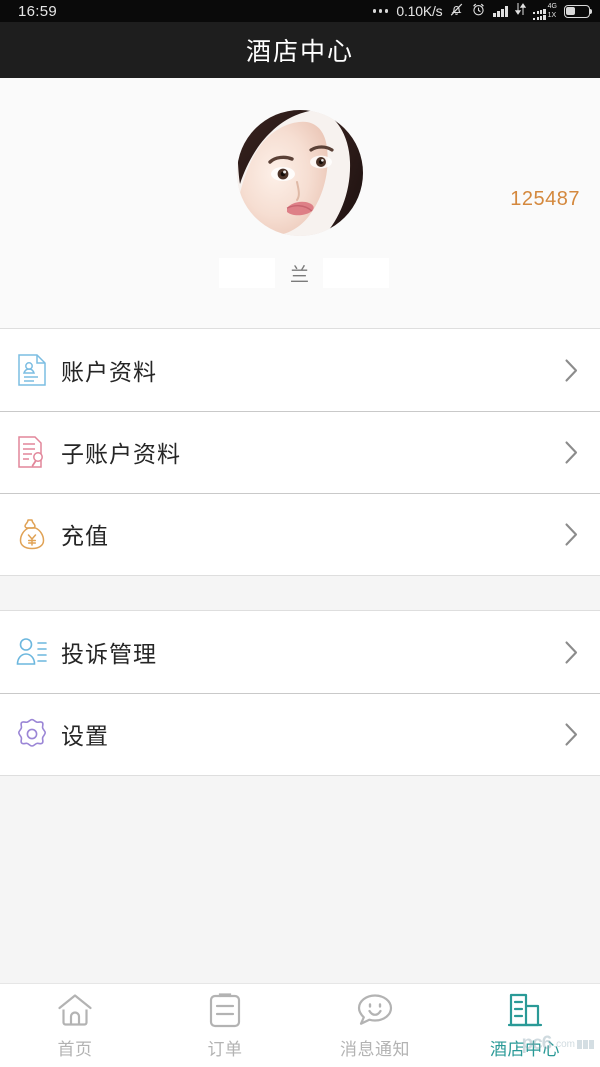  What do you see at coordinates (300, 370) in the screenshot?
I see `menu-item-account-info: 账户资料` at bounding box center [300, 370].